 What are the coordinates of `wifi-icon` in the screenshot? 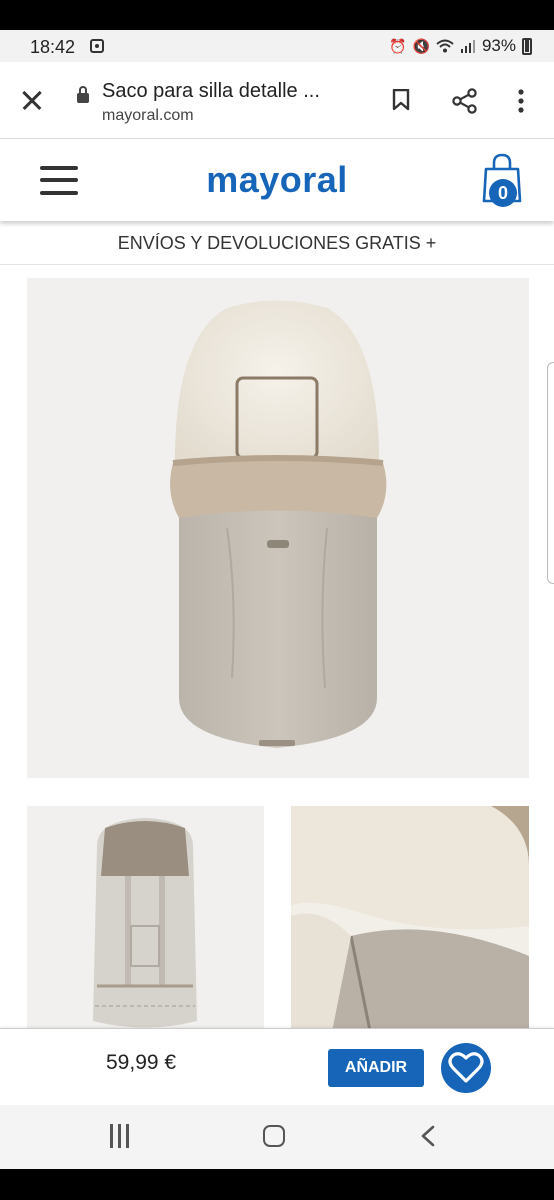 It's located at (445, 46).